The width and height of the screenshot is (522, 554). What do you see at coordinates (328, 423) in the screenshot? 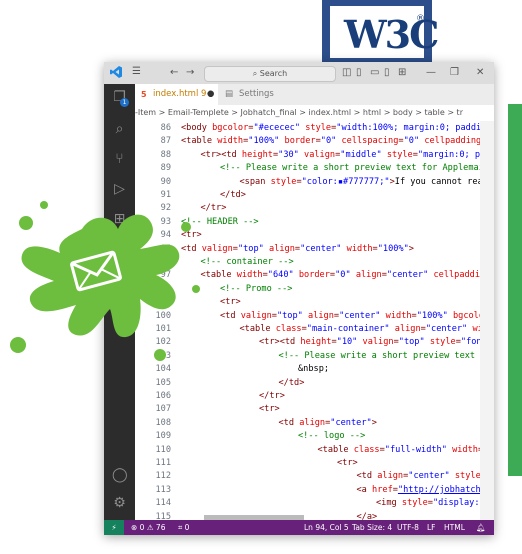
I see `code-line: <td align="center">` at bounding box center [328, 423].